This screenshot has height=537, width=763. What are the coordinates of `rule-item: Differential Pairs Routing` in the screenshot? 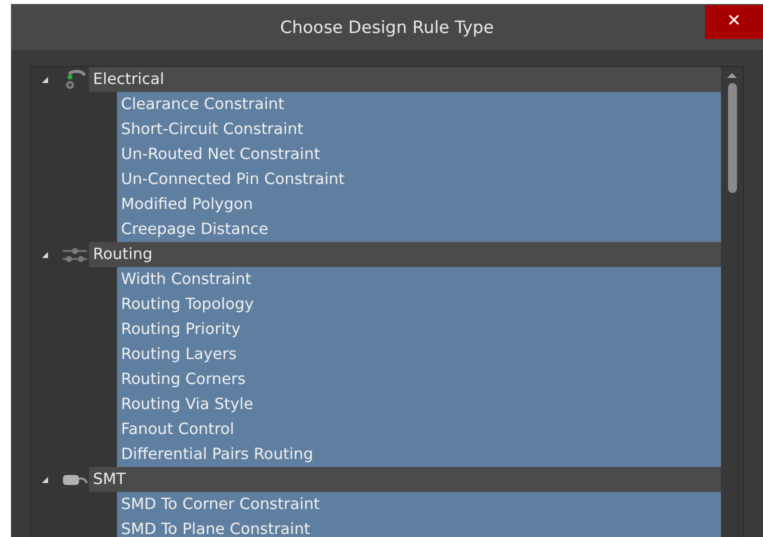 It's located at (419, 454).